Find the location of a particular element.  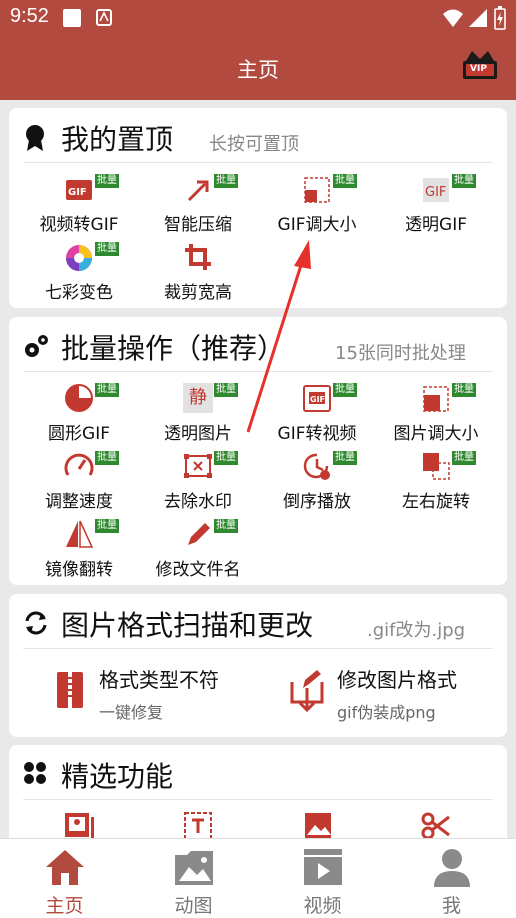

refresh-icon is located at coordinates (36, 623).